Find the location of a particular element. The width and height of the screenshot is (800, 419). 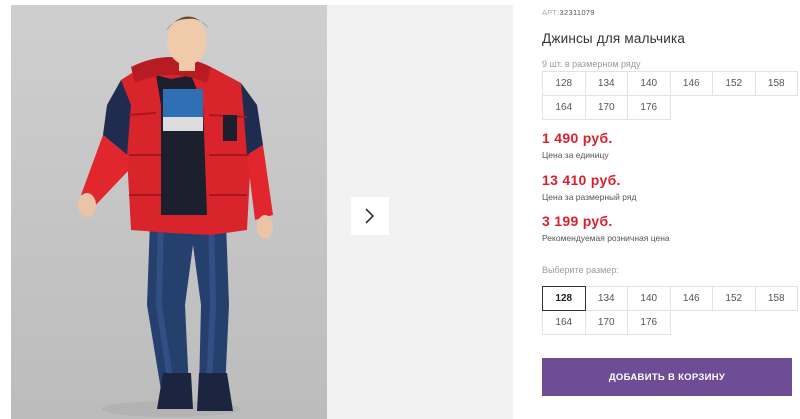

unit-price-note: Цена за единицу is located at coordinates (575, 155).